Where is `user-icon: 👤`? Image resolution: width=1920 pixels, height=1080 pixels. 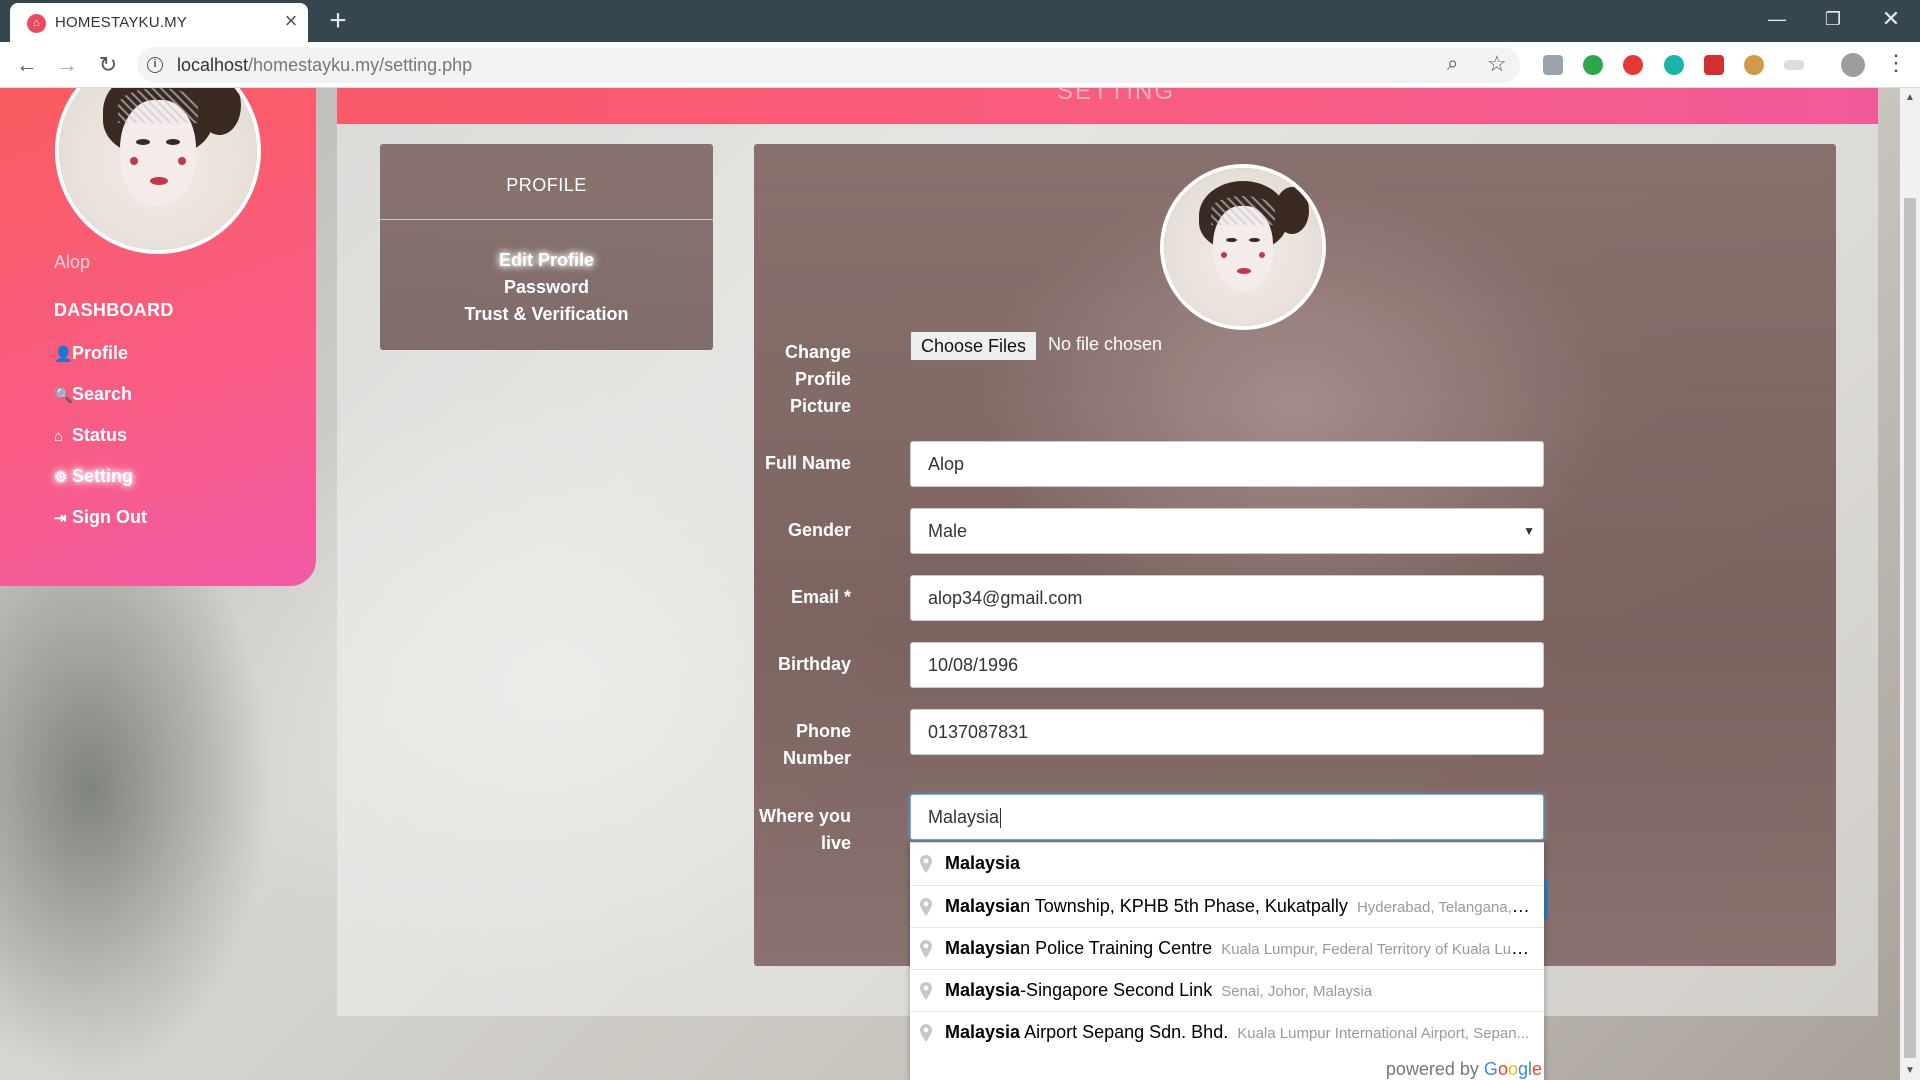
user-icon: 👤 is located at coordinates (63, 354).